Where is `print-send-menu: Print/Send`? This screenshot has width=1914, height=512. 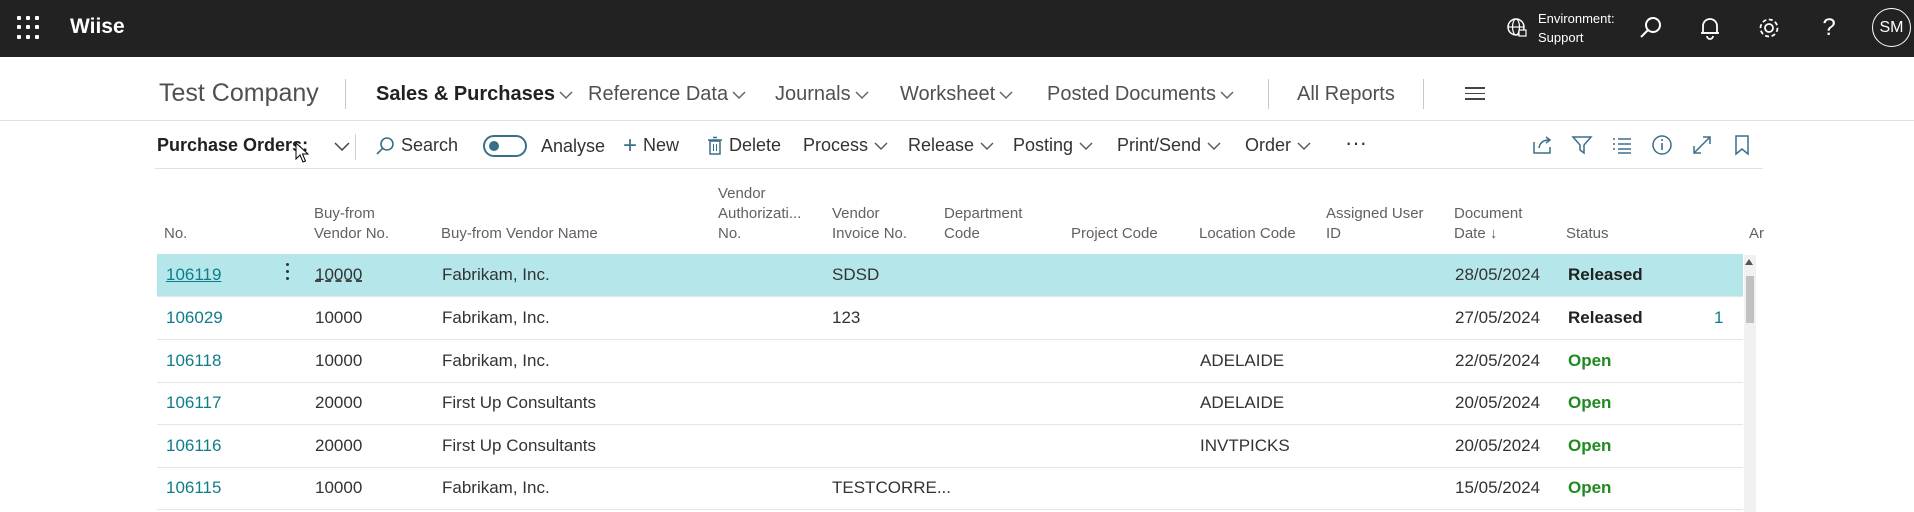 print-send-menu: Print/Send is located at coordinates (1169, 145).